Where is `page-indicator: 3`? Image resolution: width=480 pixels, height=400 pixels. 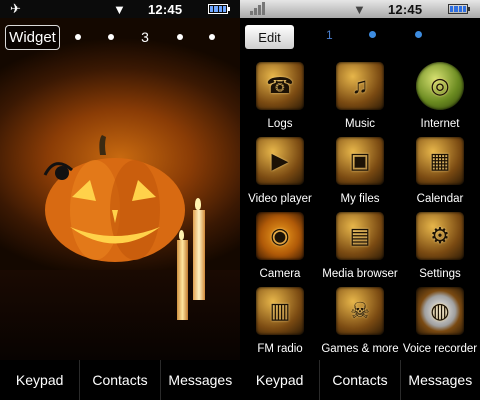
page-indicator: 3 is located at coordinates (145, 37).